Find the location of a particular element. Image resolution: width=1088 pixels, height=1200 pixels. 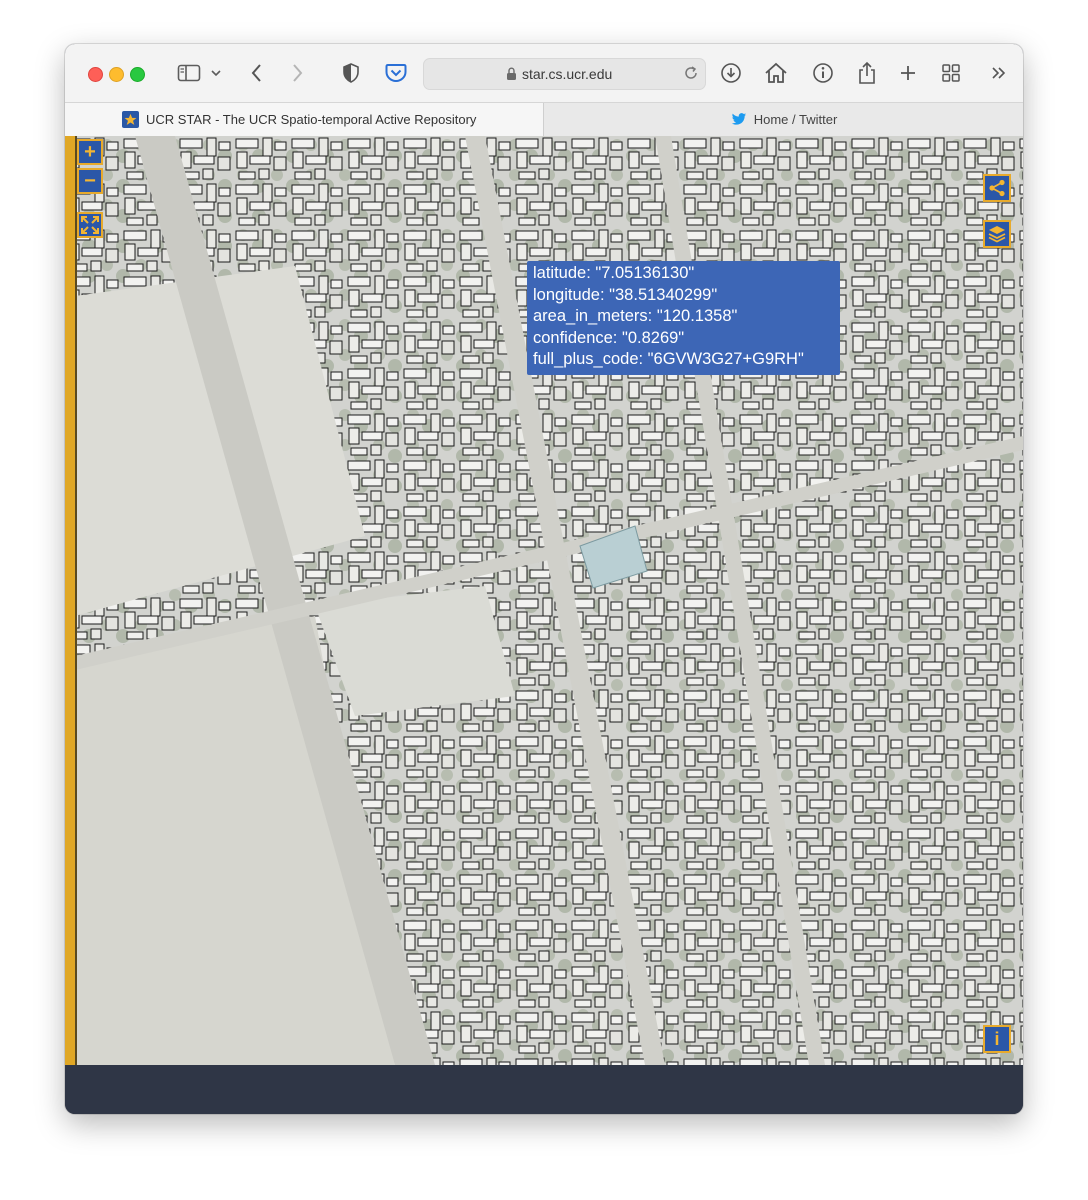

shield-icon is located at coordinates (351, 73).